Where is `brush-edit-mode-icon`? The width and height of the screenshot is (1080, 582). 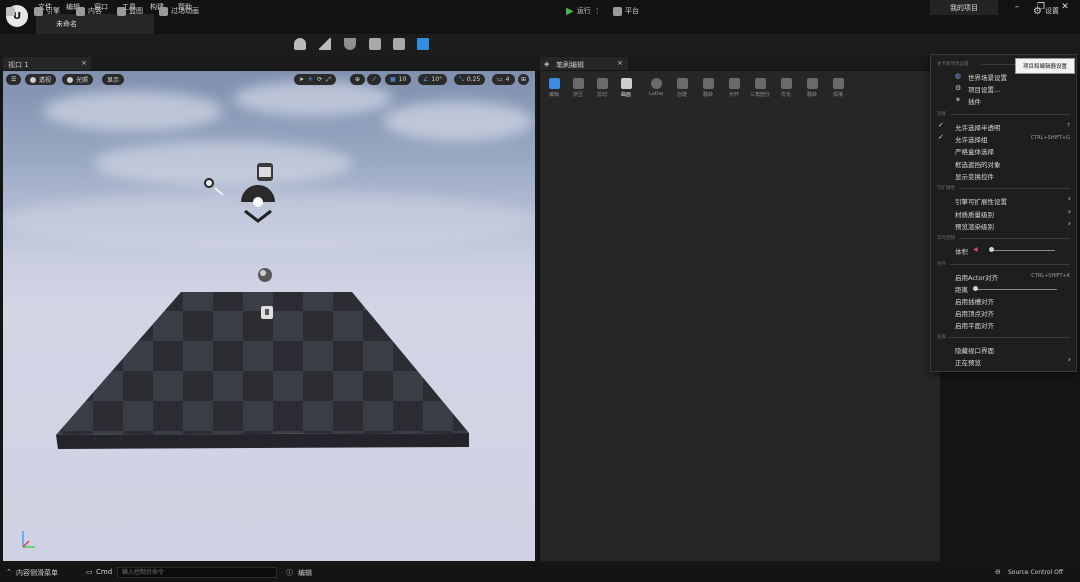 brush-edit-mode-icon is located at coordinates (423, 44).